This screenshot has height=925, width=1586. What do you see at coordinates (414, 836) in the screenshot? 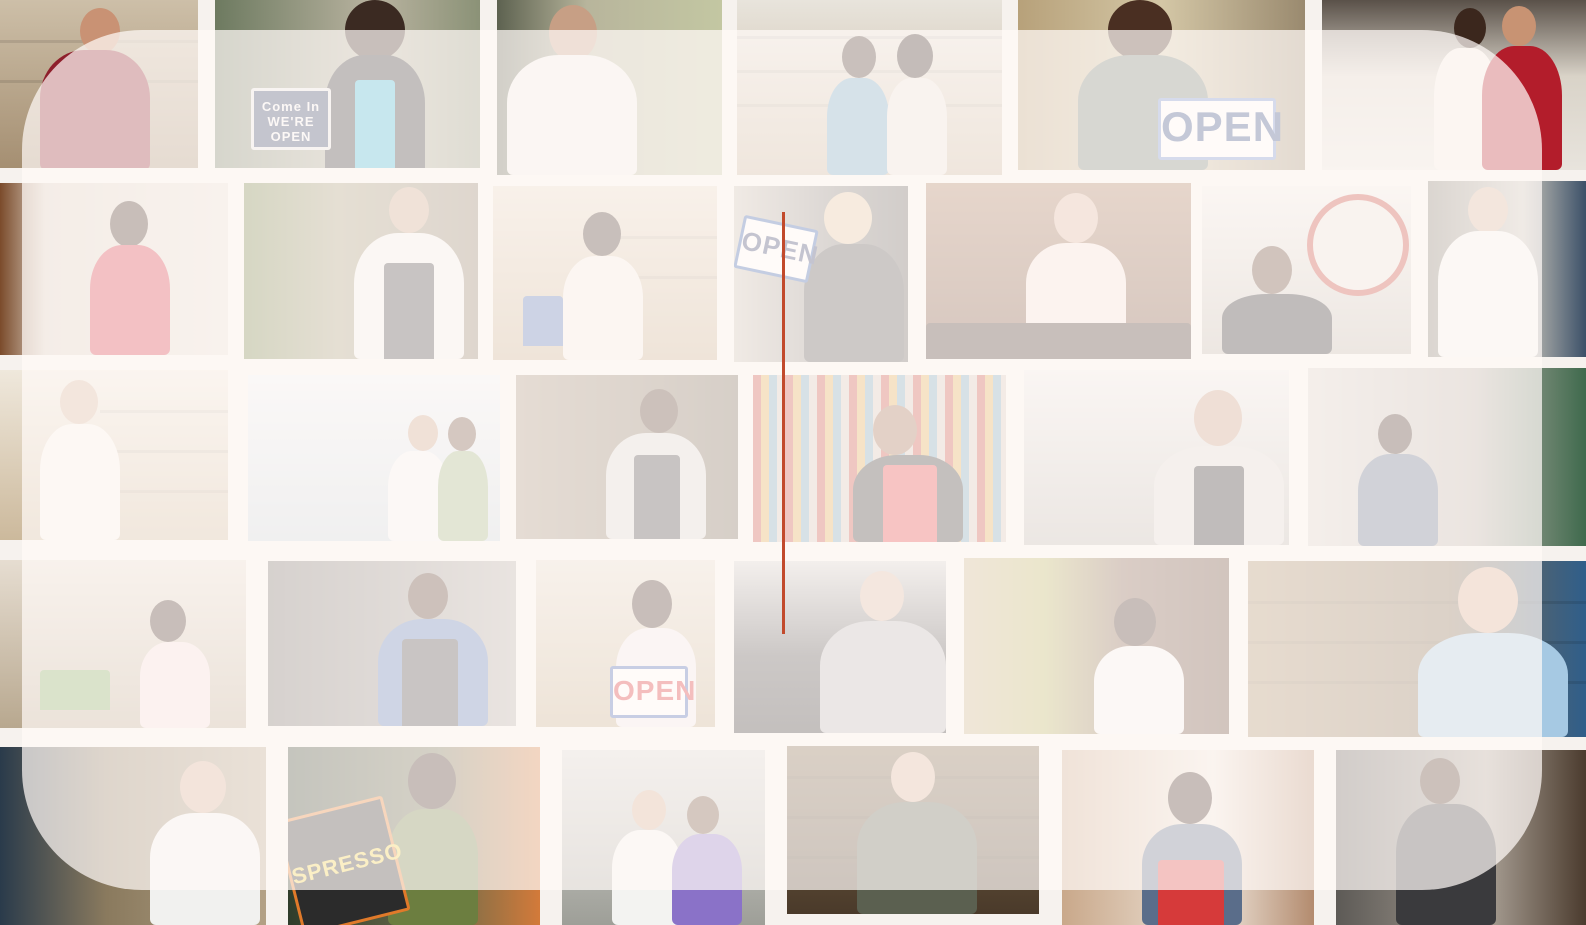
I see `photo-tile: SPRESSO` at bounding box center [414, 836].